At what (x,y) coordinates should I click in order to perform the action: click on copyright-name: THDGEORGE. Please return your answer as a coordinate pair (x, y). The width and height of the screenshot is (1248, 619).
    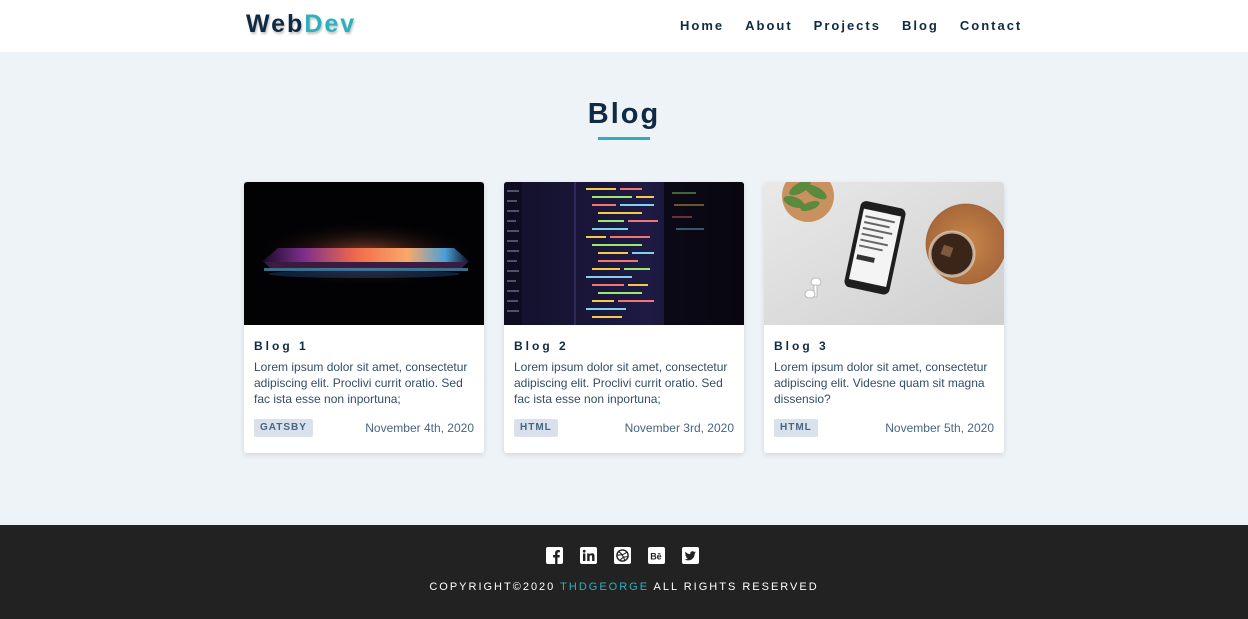
    Looking at the image, I should click on (604, 587).